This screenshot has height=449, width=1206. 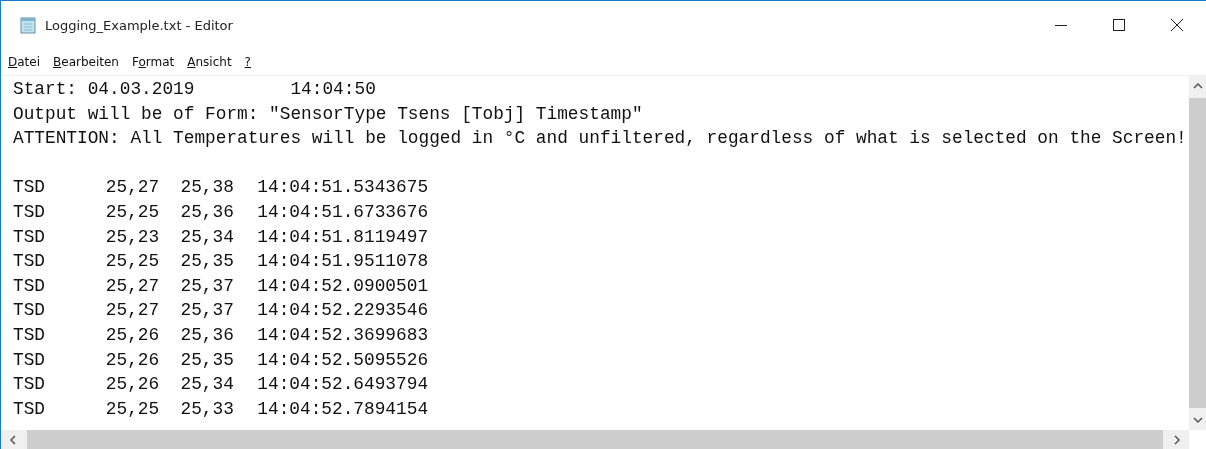 What do you see at coordinates (343, 385) in the screenshot?
I see `log-value: 14:04:52.6493794` at bounding box center [343, 385].